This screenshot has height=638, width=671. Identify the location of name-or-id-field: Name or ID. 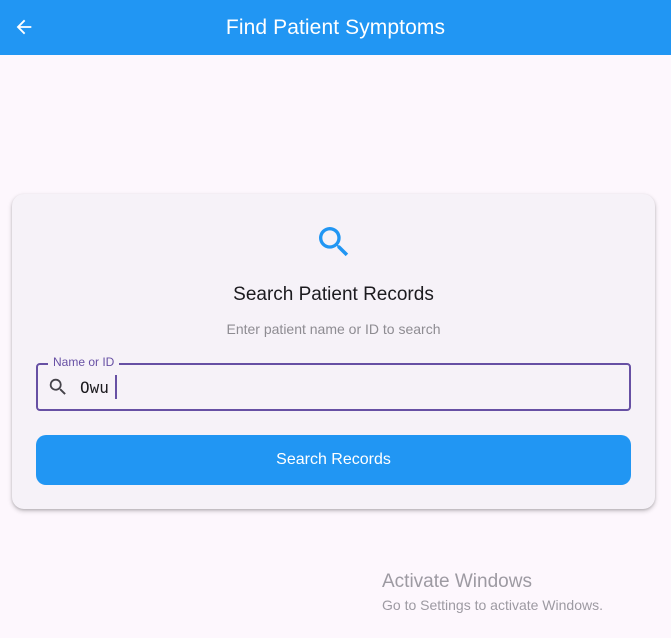
(333, 383).